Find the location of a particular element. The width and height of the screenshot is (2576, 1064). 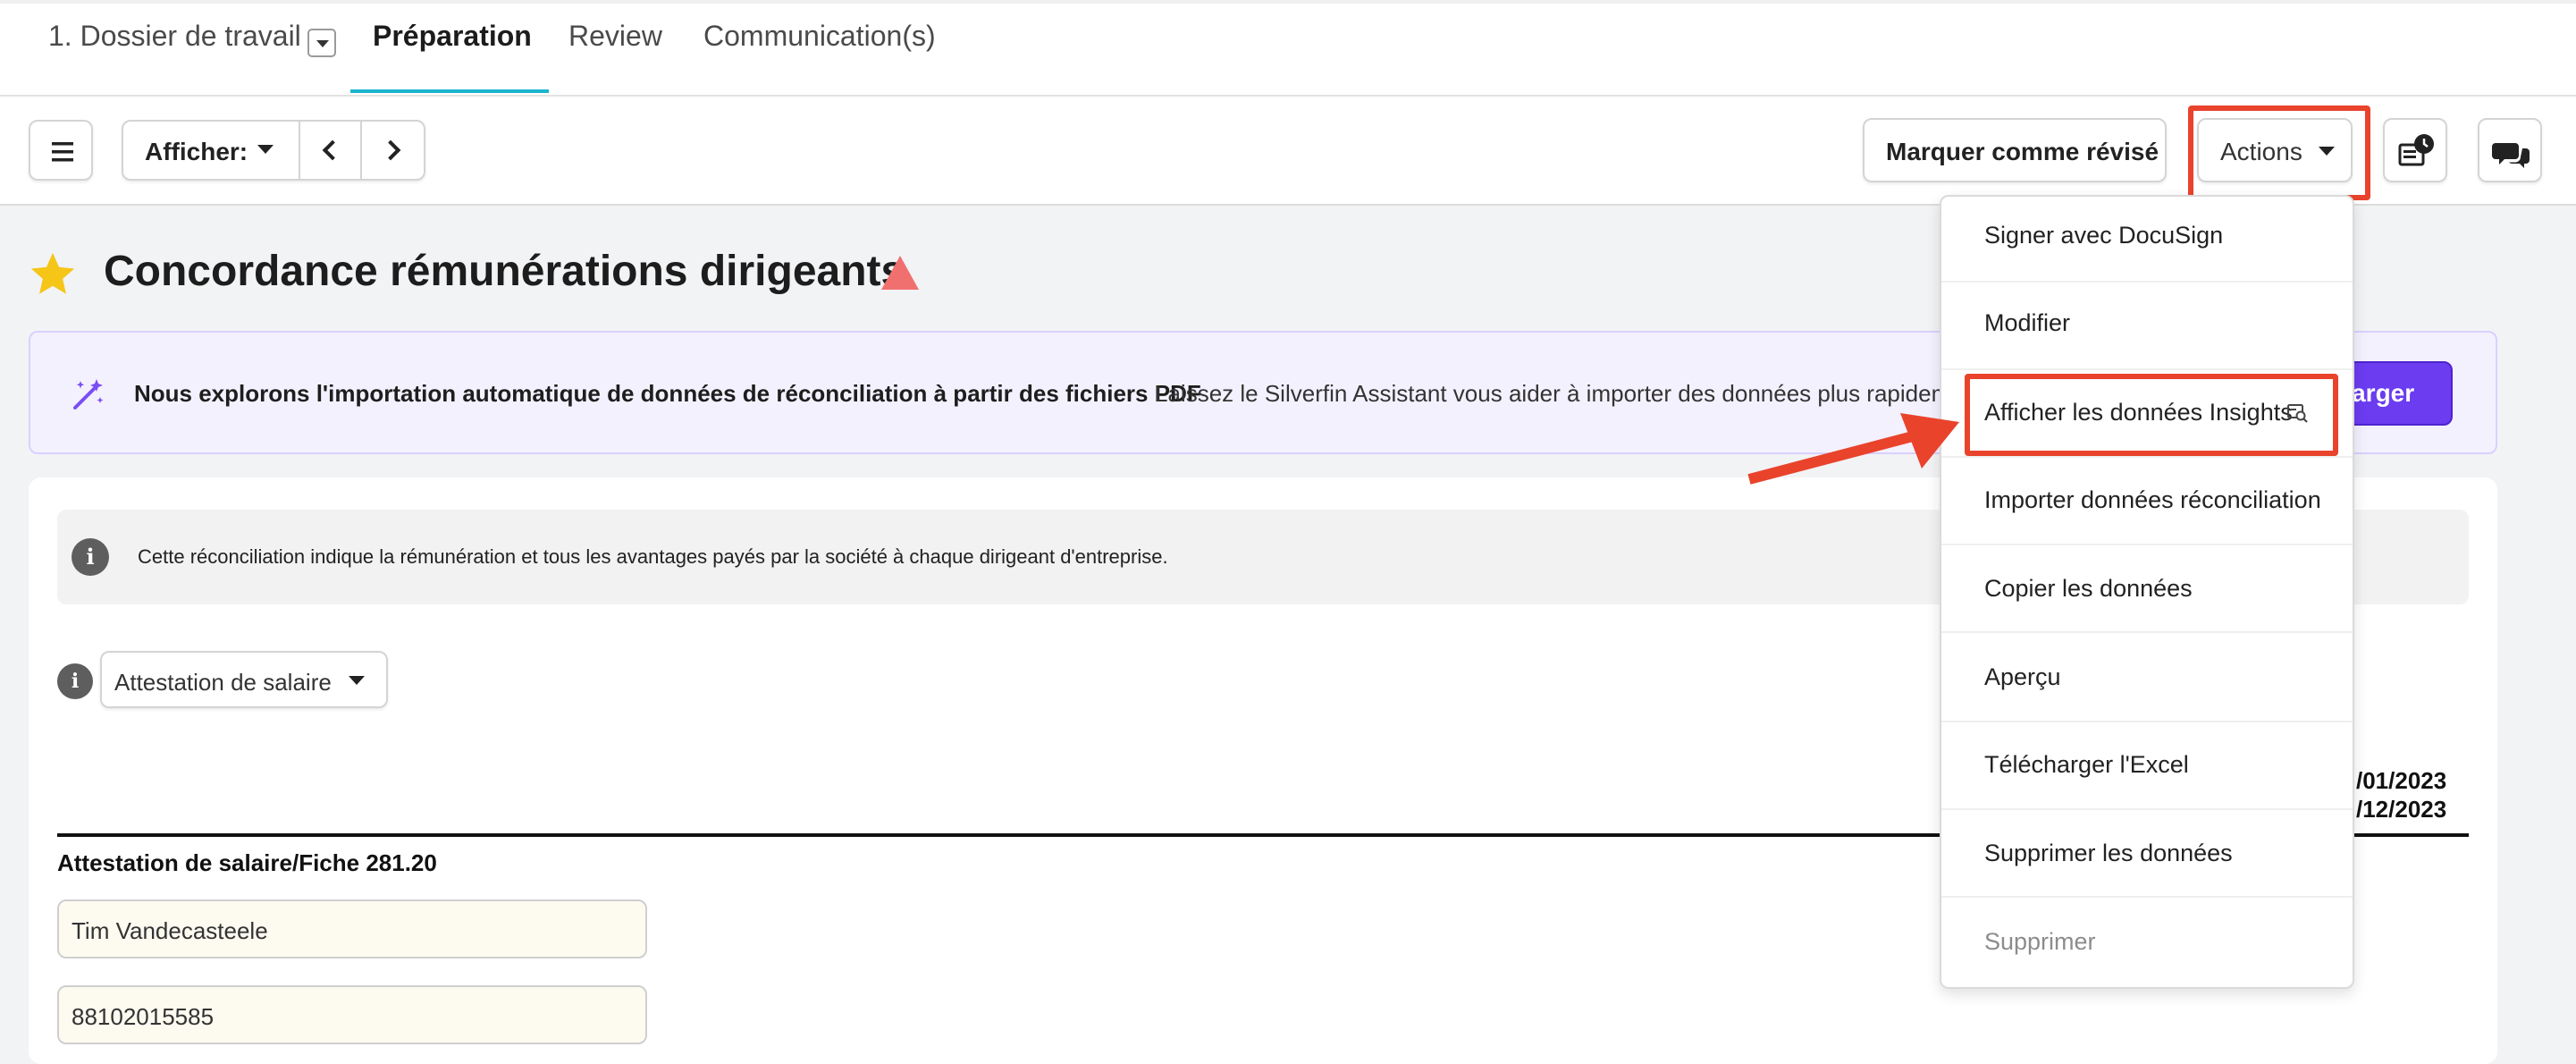

next-button is located at coordinates (394, 150).